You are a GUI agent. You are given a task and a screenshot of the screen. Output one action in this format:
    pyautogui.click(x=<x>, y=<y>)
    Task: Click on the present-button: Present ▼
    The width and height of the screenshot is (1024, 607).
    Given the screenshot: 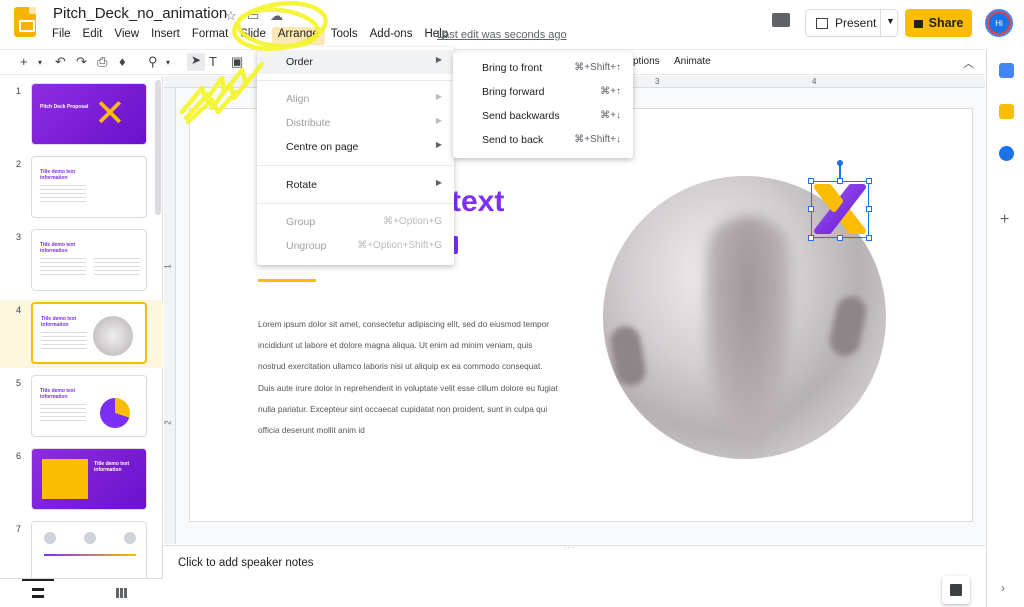 What is the action you would take?
    pyautogui.click(x=851, y=23)
    